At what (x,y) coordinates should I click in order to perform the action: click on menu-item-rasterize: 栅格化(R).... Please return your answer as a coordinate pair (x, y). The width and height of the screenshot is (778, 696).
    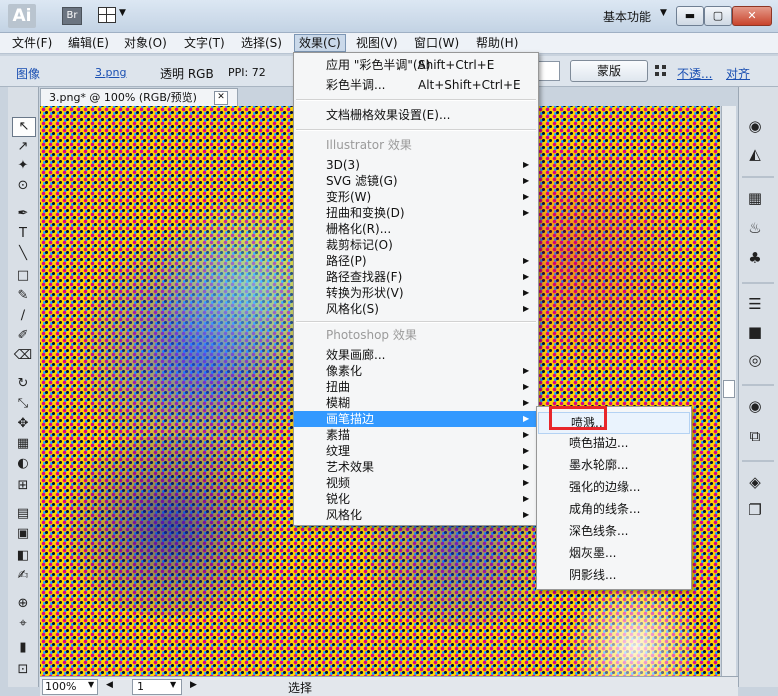
    Looking at the image, I should click on (416, 229).